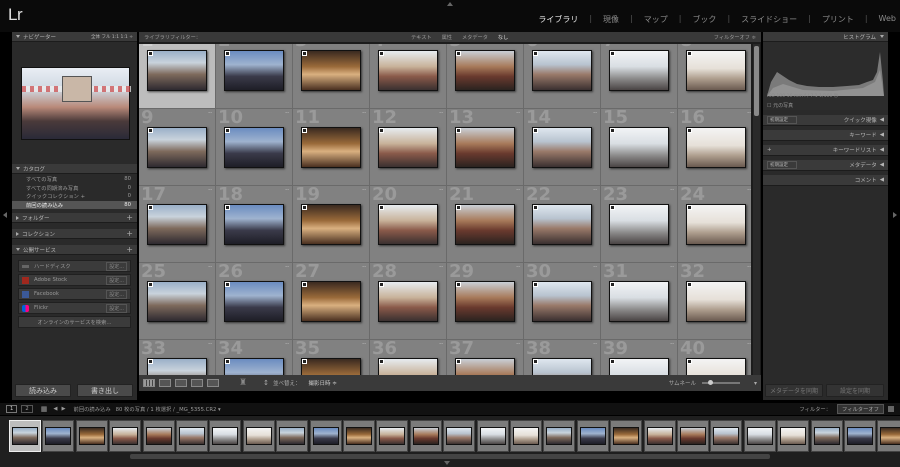  What do you see at coordinates (44, 409) in the screenshot?
I see `grid-mini-icon: ▦` at bounding box center [44, 409].